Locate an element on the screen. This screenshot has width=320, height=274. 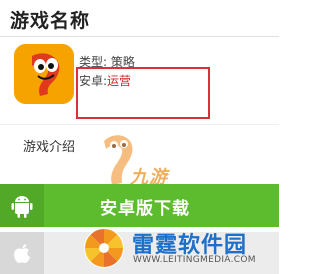
brand-url: WWW.LEITINGMEDIA.COM is located at coordinates (194, 260).